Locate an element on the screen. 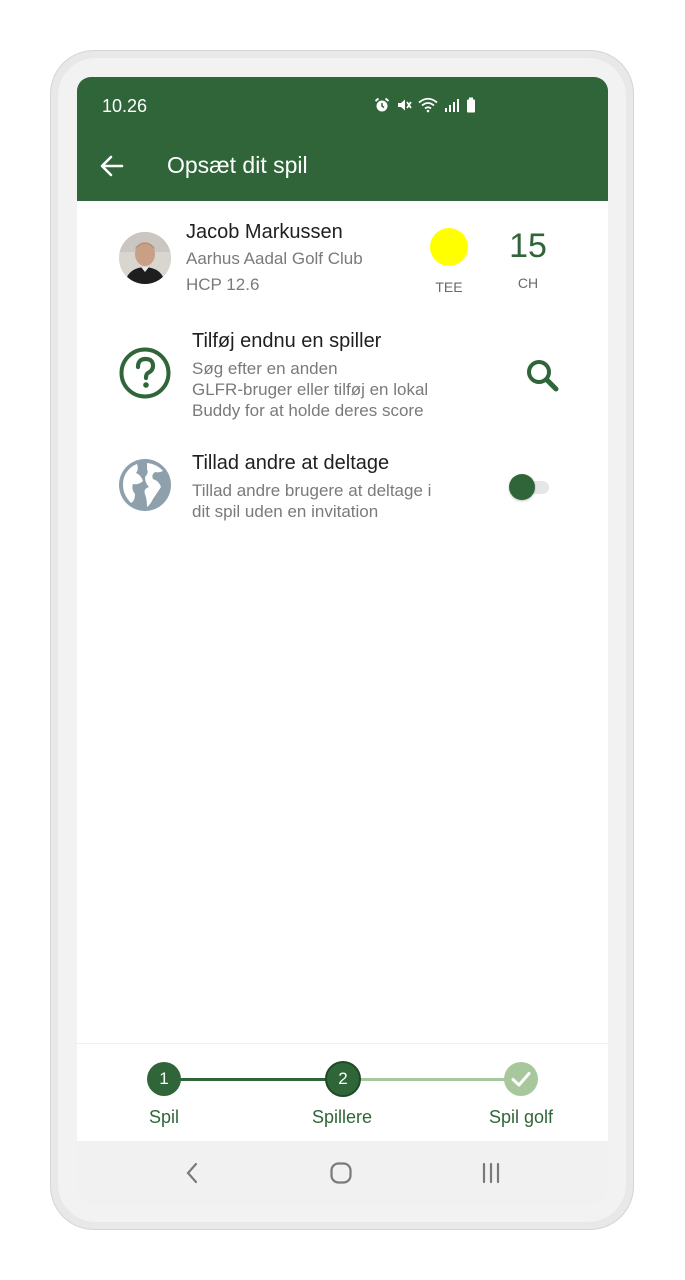  allow-join-desc-line: Tillad andre brugere at deltage i is located at coordinates (312, 490).